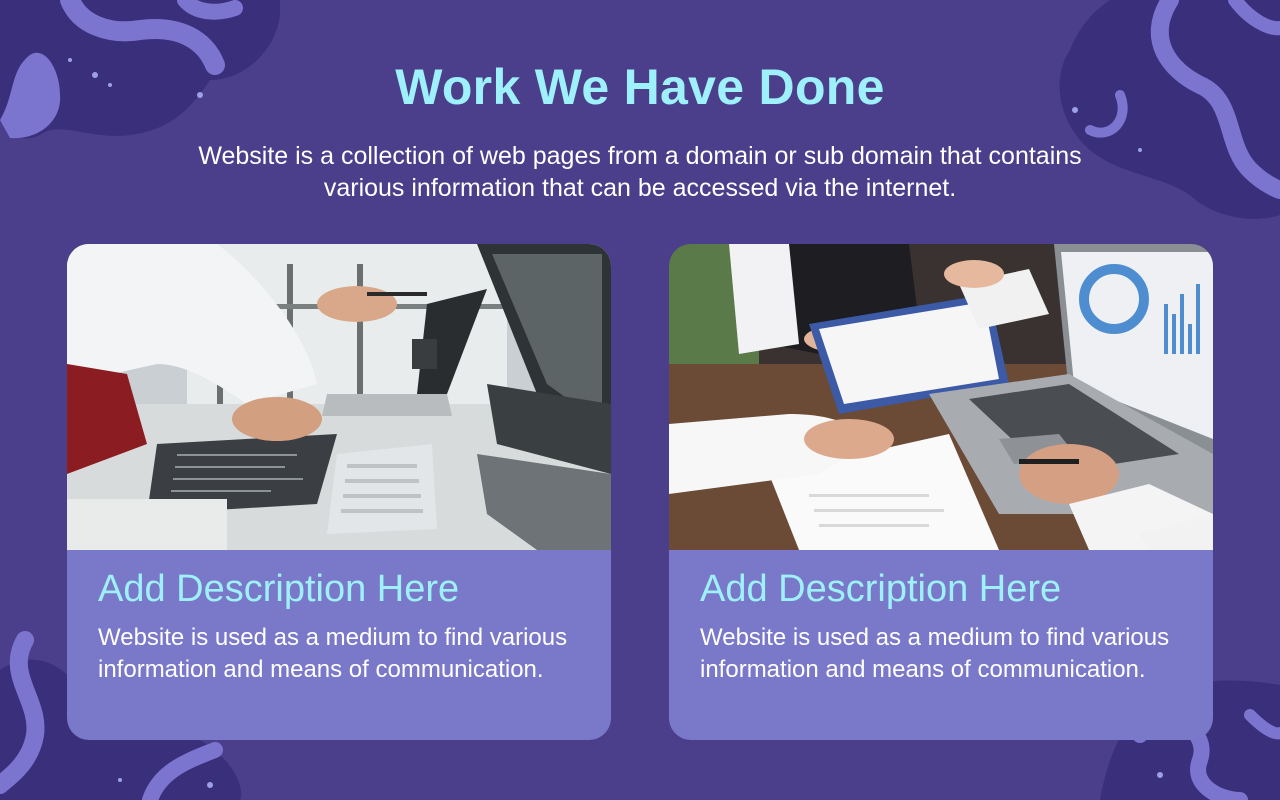  Describe the element at coordinates (640, 87) in the screenshot. I see `page-title: Work We Have Done` at that location.